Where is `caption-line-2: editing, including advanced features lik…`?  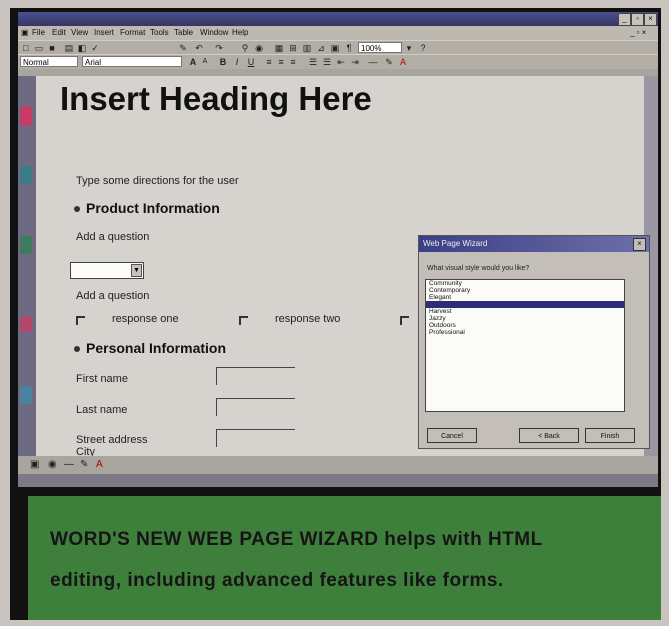 caption-line-2: editing, including advanced features lik… is located at coordinates (277, 580).